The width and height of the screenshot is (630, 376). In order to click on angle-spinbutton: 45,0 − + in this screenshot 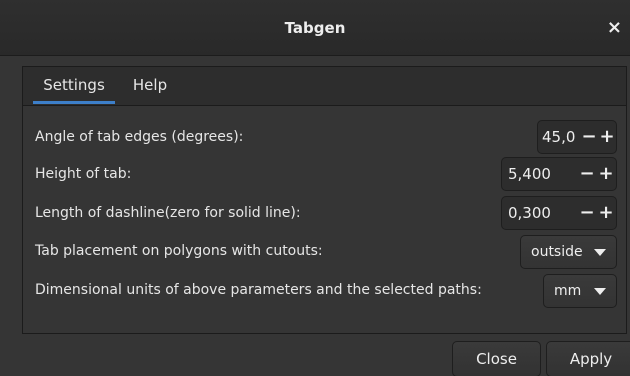, I will do `click(577, 137)`.